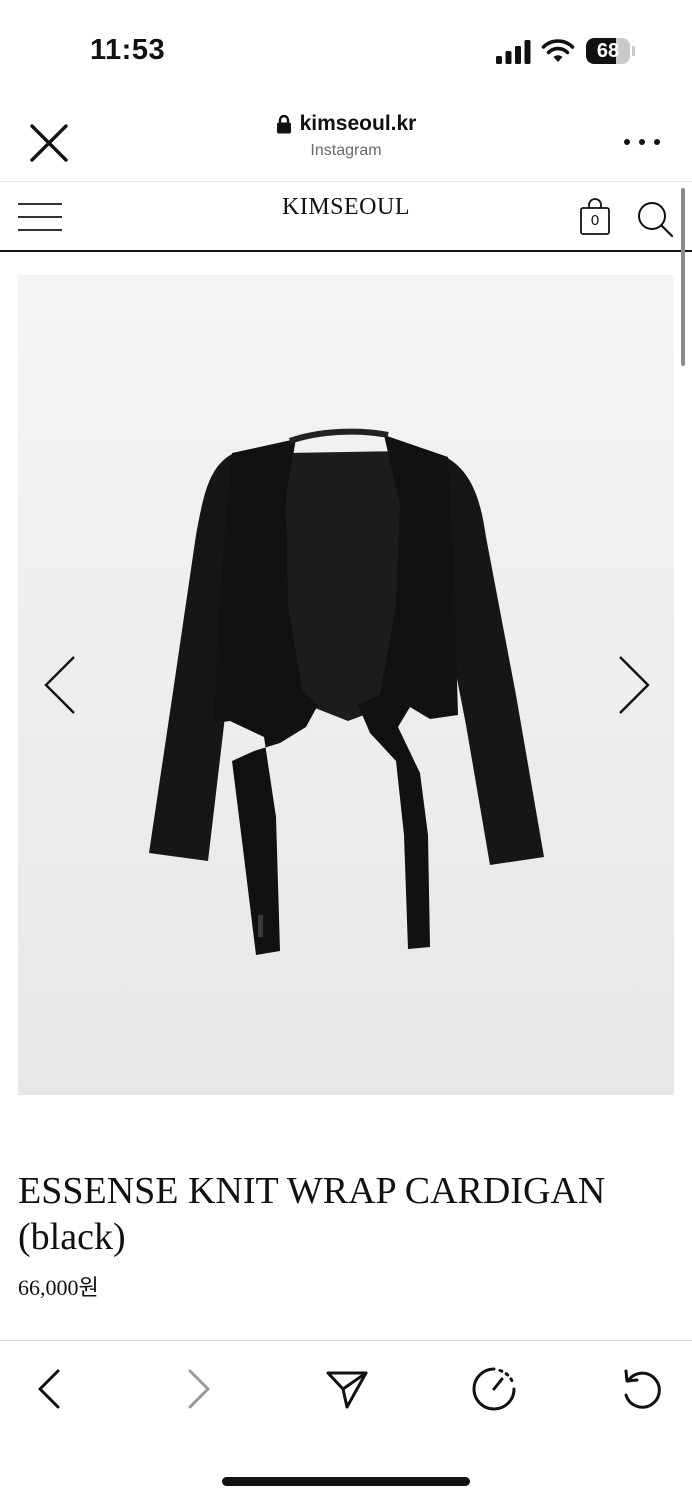 This screenshot has width=692, height=1500. I want to click on more-icon, so click(642, 142).